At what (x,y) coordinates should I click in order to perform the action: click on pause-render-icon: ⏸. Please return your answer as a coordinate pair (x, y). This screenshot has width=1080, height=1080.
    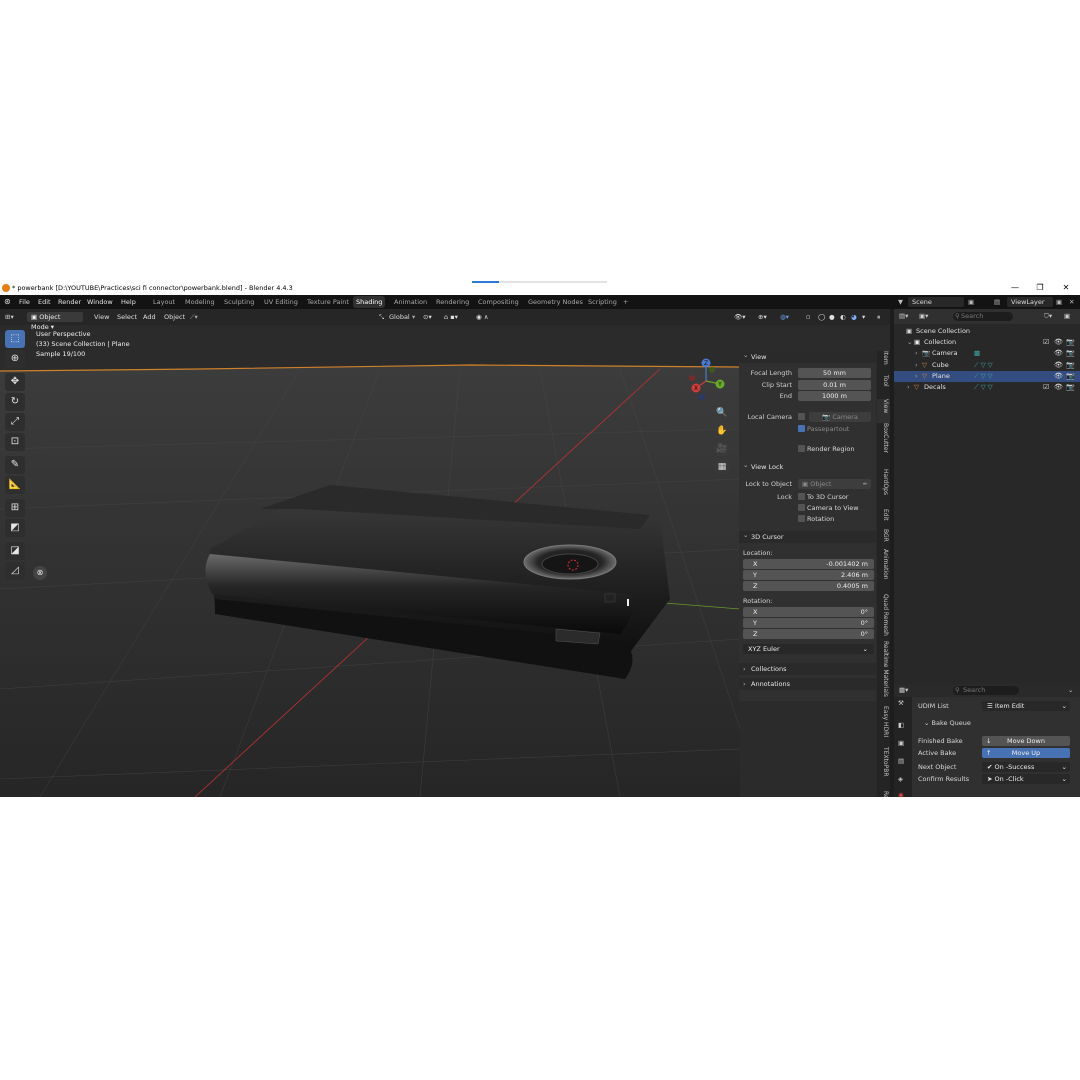
    Looking at the image, I should click on (878, 317).